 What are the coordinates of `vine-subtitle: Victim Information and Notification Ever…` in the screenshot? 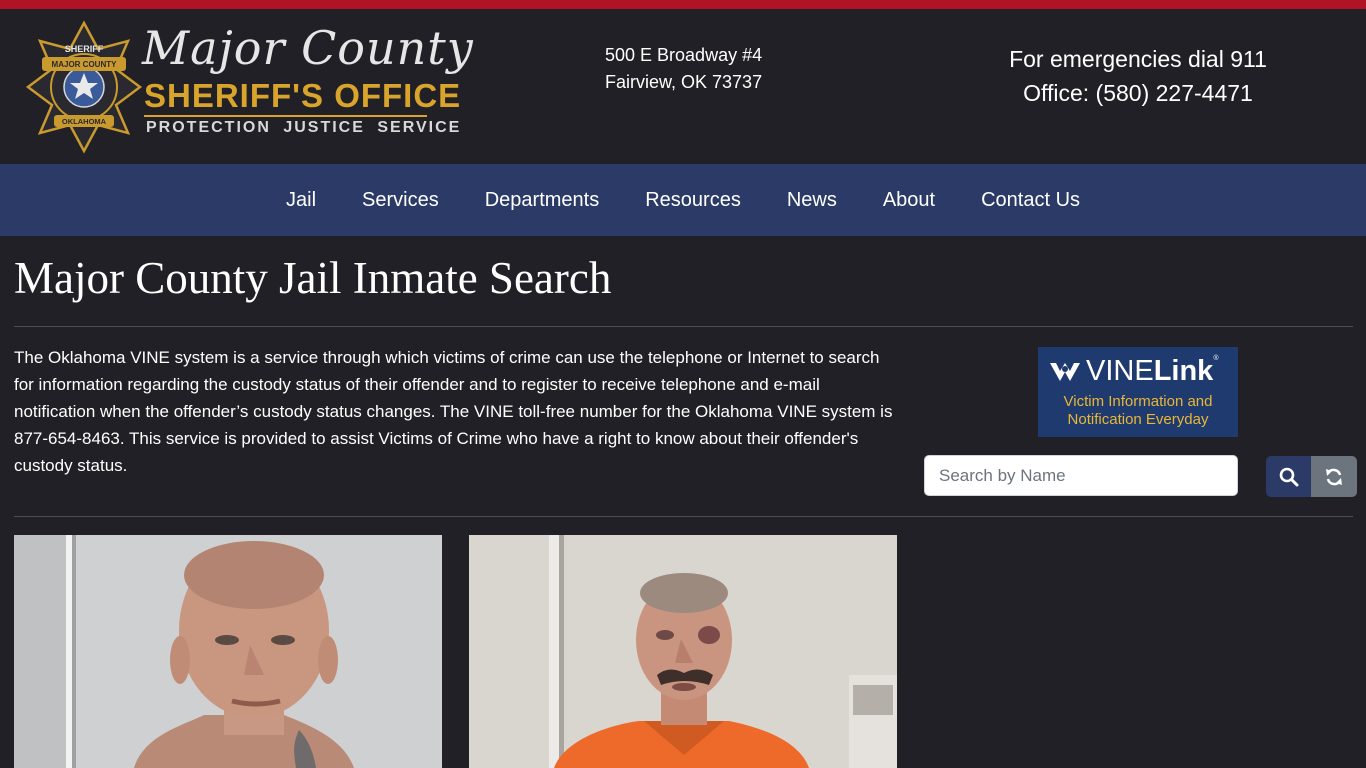 It's located at (1138, 410).